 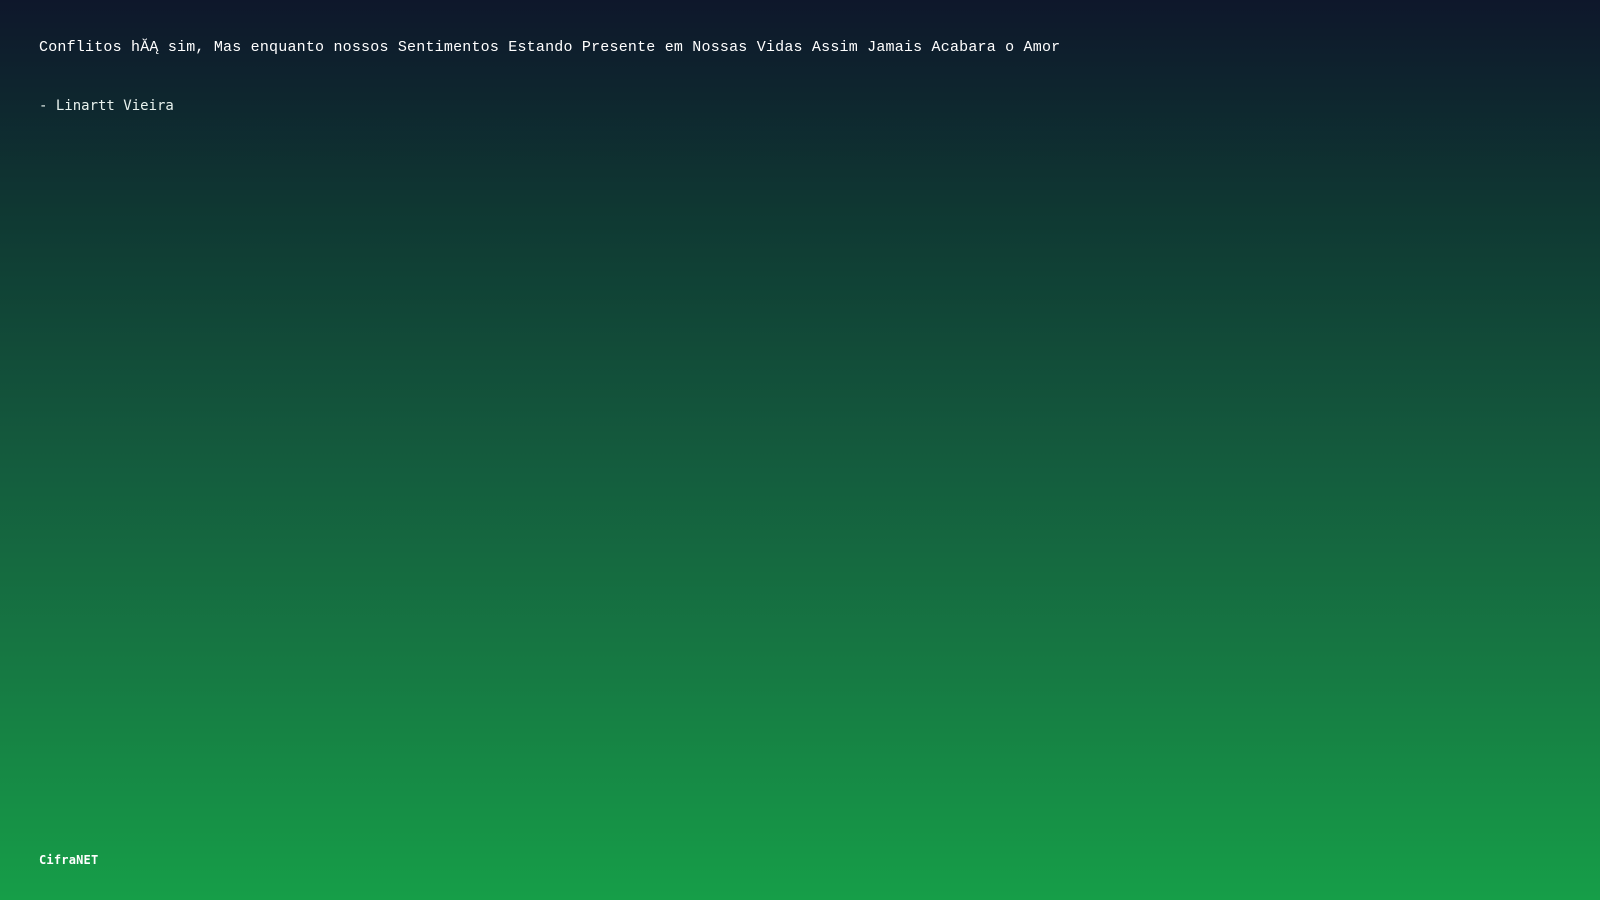 What do you see at coordinates (106, 106) in the screenshot?
I see `quote-author: - Linartt Vieira` at bounding box center [106, 106].